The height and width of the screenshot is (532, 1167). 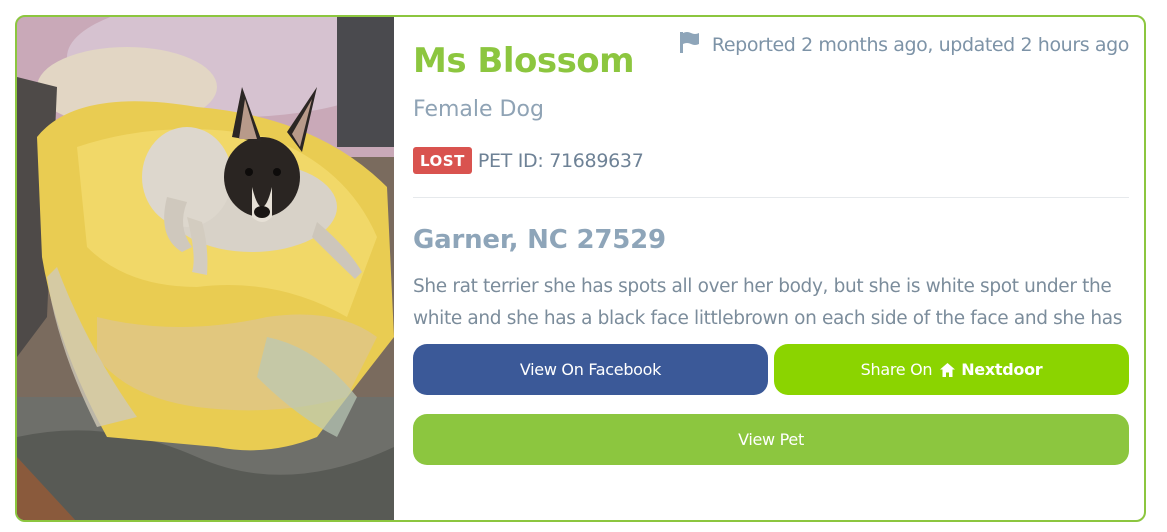 I want to click on pet-location: Garner, NC 27529, so click(x=539, y=240).